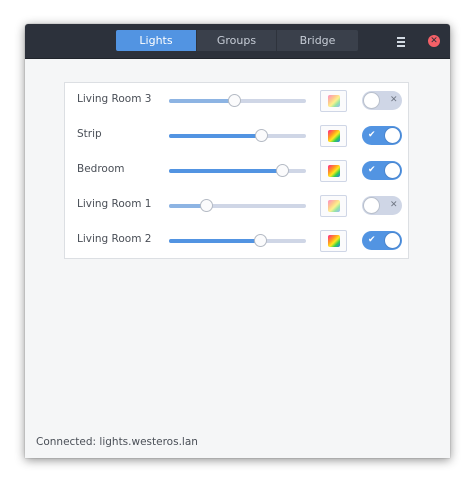 The width and height of the screenshot is (474, 482). Describe the element at coordinates (114, 239) in the screenshot. I see `light-name: Living Room 2` at that location.